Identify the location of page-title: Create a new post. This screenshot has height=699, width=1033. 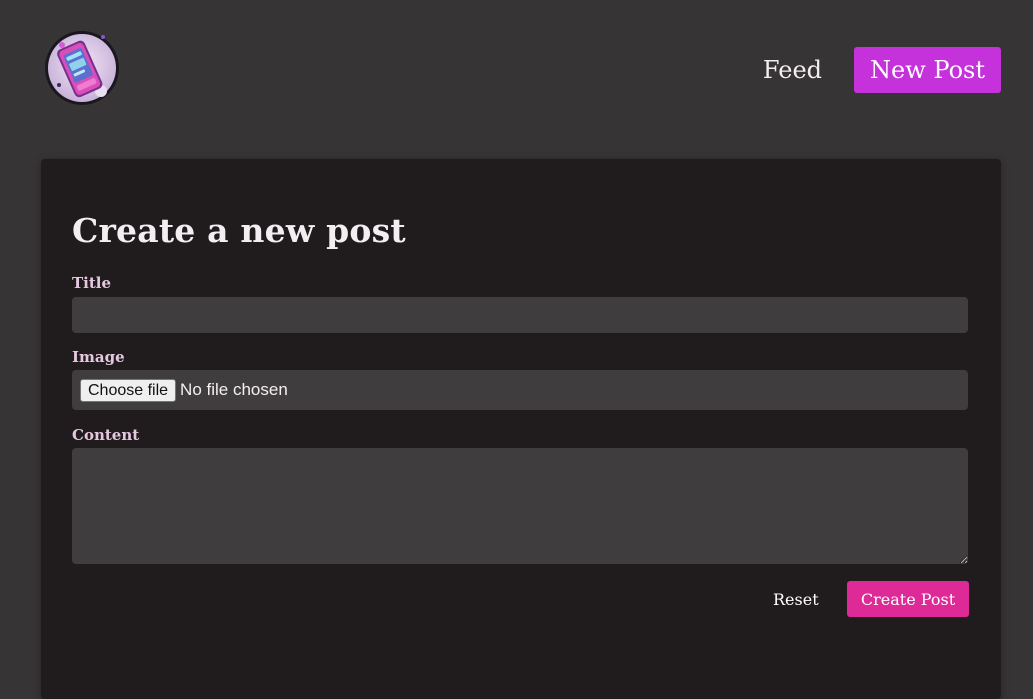
(239, 230).